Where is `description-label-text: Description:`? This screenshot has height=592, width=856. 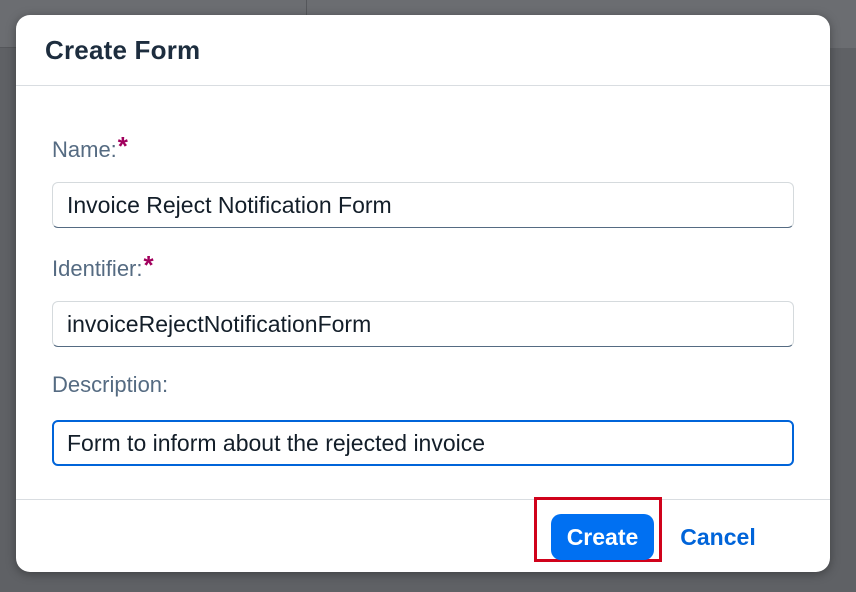 description-label-text: Description: is located at coordinates (110, 384).